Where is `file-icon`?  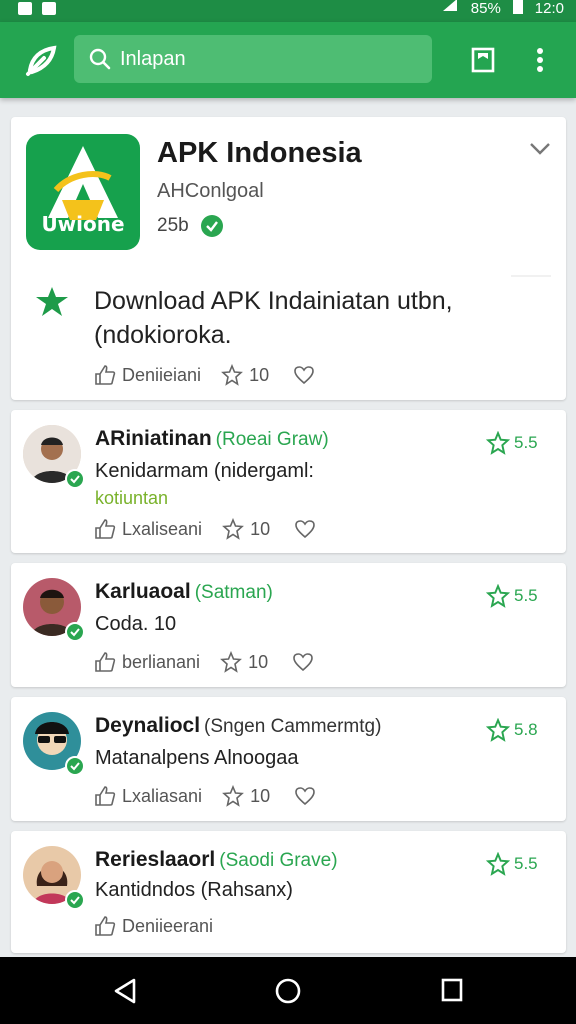 file-icon is located at coordinates (49, 8).